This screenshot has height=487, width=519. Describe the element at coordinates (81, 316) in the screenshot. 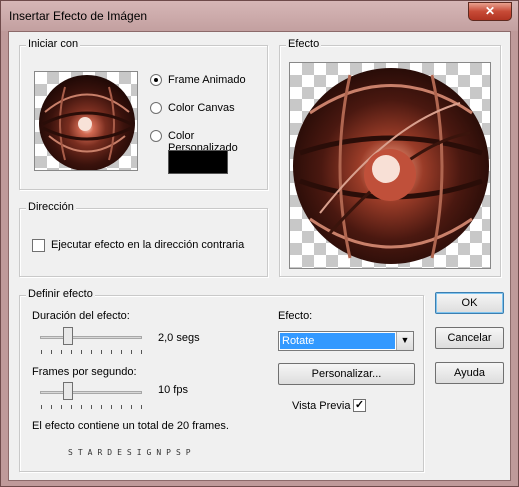

I see `duration-label: Duración del efecto:` at that location.